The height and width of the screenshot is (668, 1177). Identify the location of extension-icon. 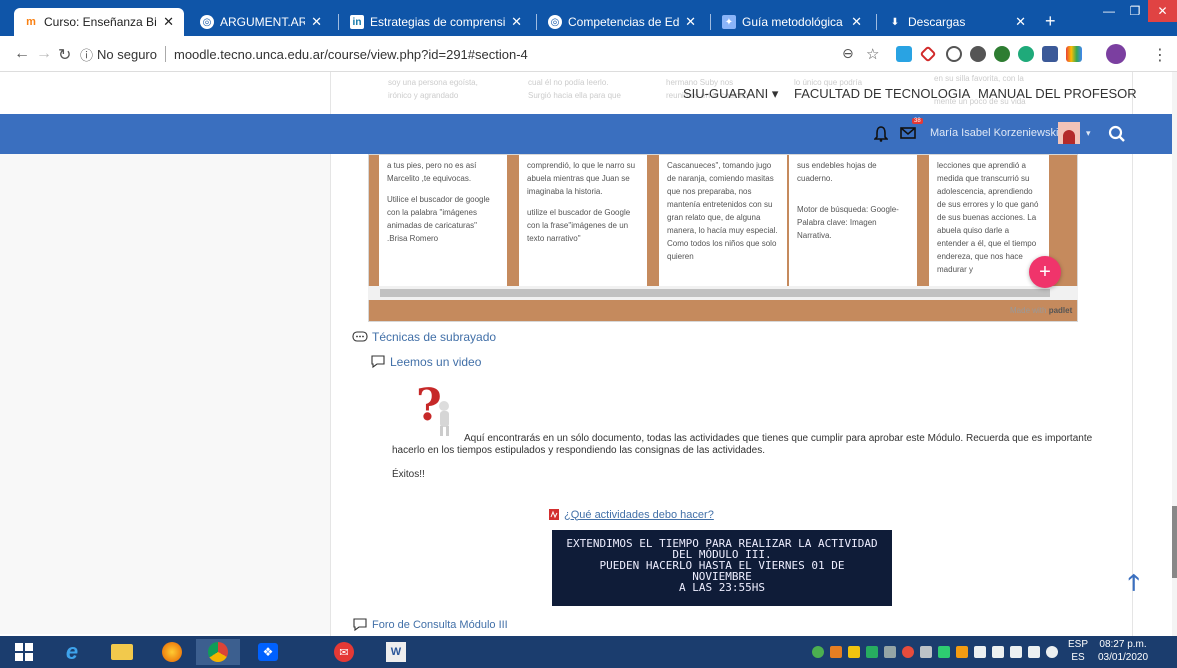
(1050, 54).